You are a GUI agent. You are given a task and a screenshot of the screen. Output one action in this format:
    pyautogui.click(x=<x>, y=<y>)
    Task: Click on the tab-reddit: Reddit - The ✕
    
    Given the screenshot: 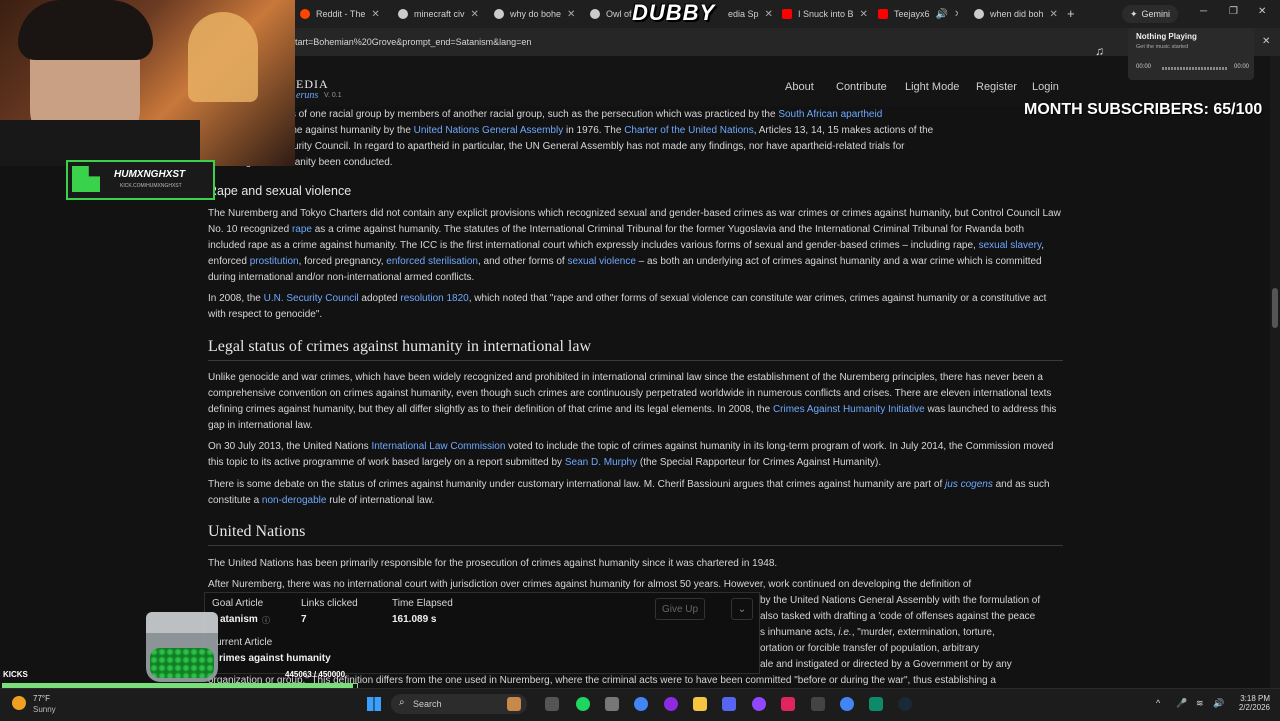 What is the action you would take?
    pyautogui.click(x=344, y=14)
    